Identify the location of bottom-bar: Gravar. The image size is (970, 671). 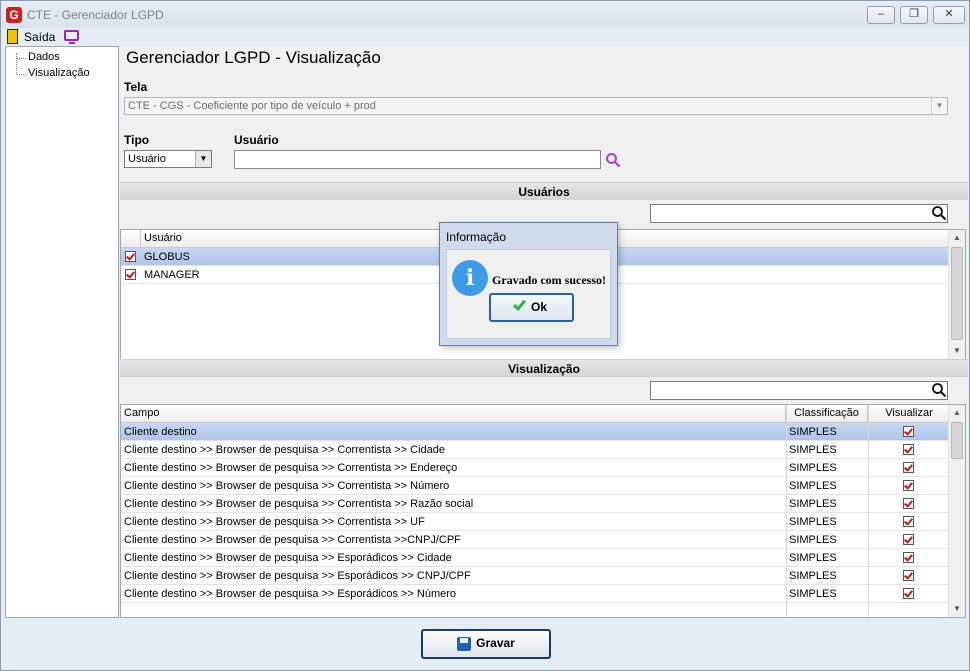
(485, 644).